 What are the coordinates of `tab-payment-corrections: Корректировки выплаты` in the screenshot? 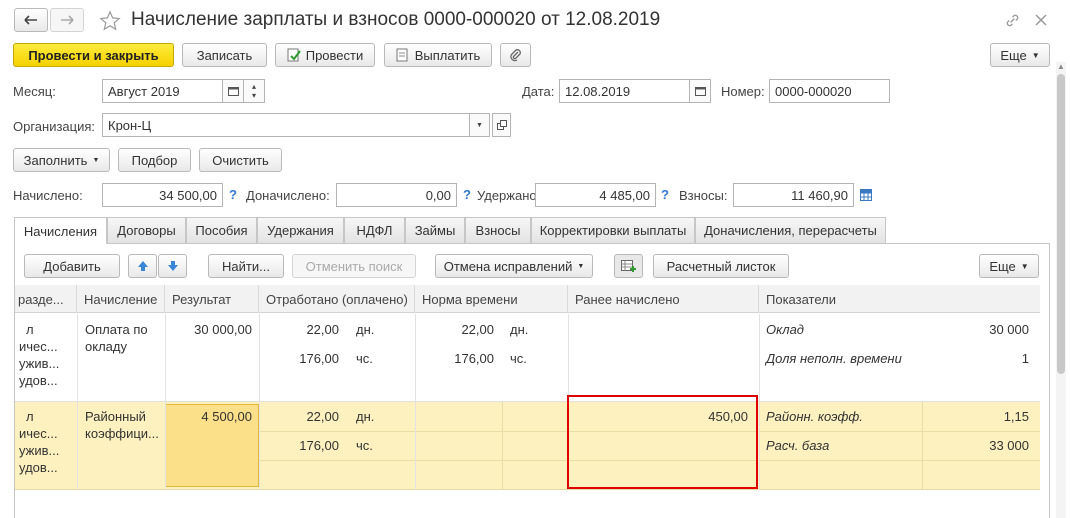 It's located at (613, 230).